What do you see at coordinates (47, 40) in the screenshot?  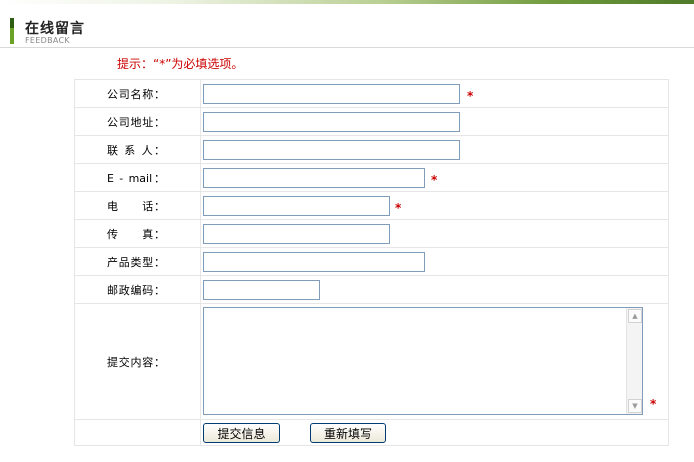 I see `page-subtitle: FEEDBACK` at bounding box center [47, 40].